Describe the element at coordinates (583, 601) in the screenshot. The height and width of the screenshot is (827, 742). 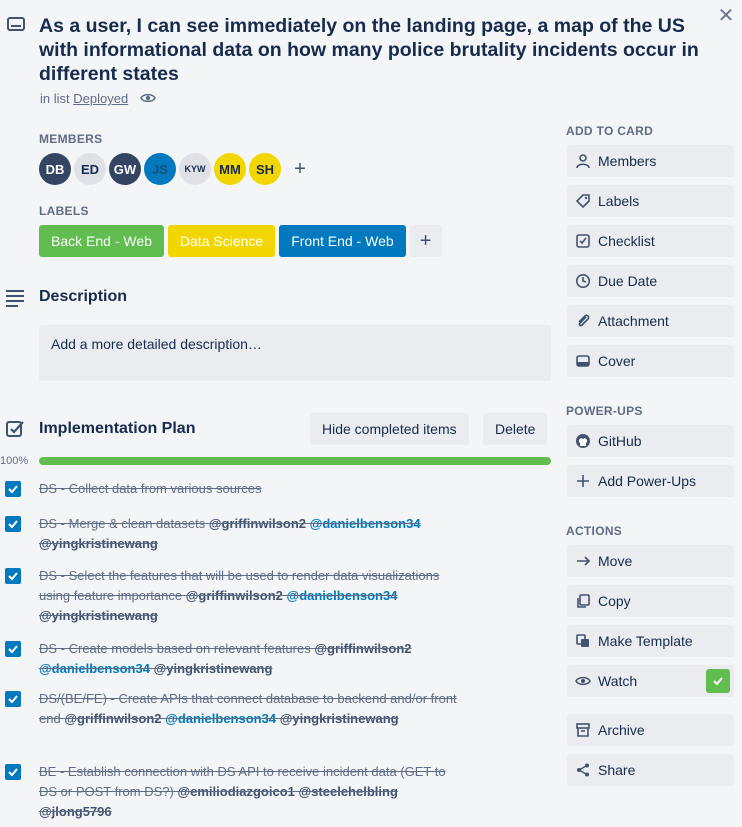
I see `copy-icon` at that location.